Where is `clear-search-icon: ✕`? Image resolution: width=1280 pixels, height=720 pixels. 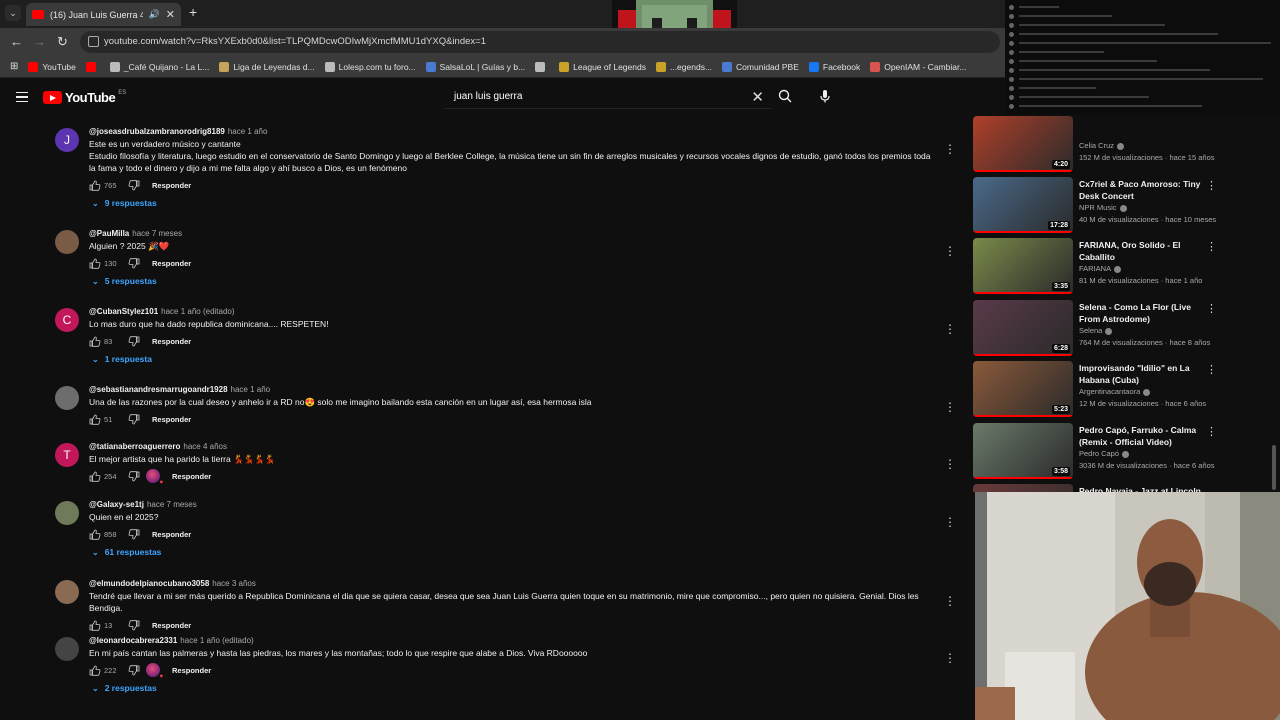
clear-search-icon: ✕ is located at coordinates (757, 97).